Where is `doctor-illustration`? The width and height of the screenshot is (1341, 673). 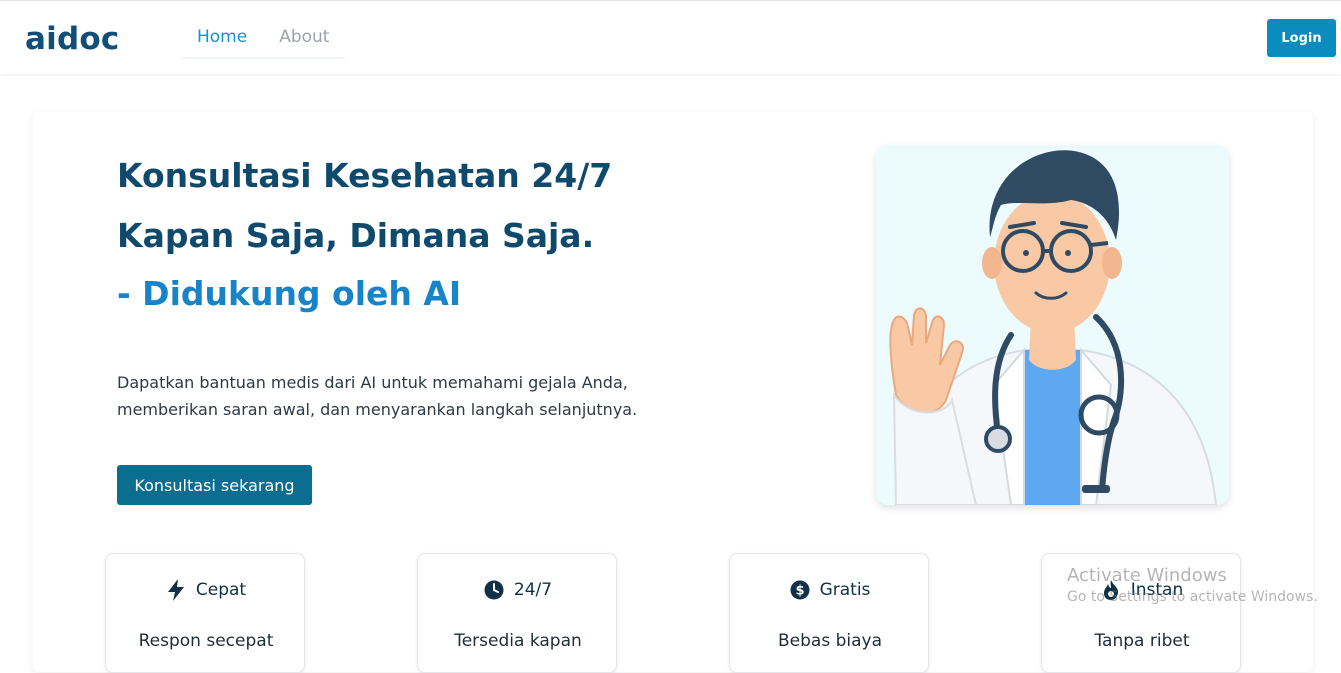 doctor-illustration is located at coordinates (1052, 325).